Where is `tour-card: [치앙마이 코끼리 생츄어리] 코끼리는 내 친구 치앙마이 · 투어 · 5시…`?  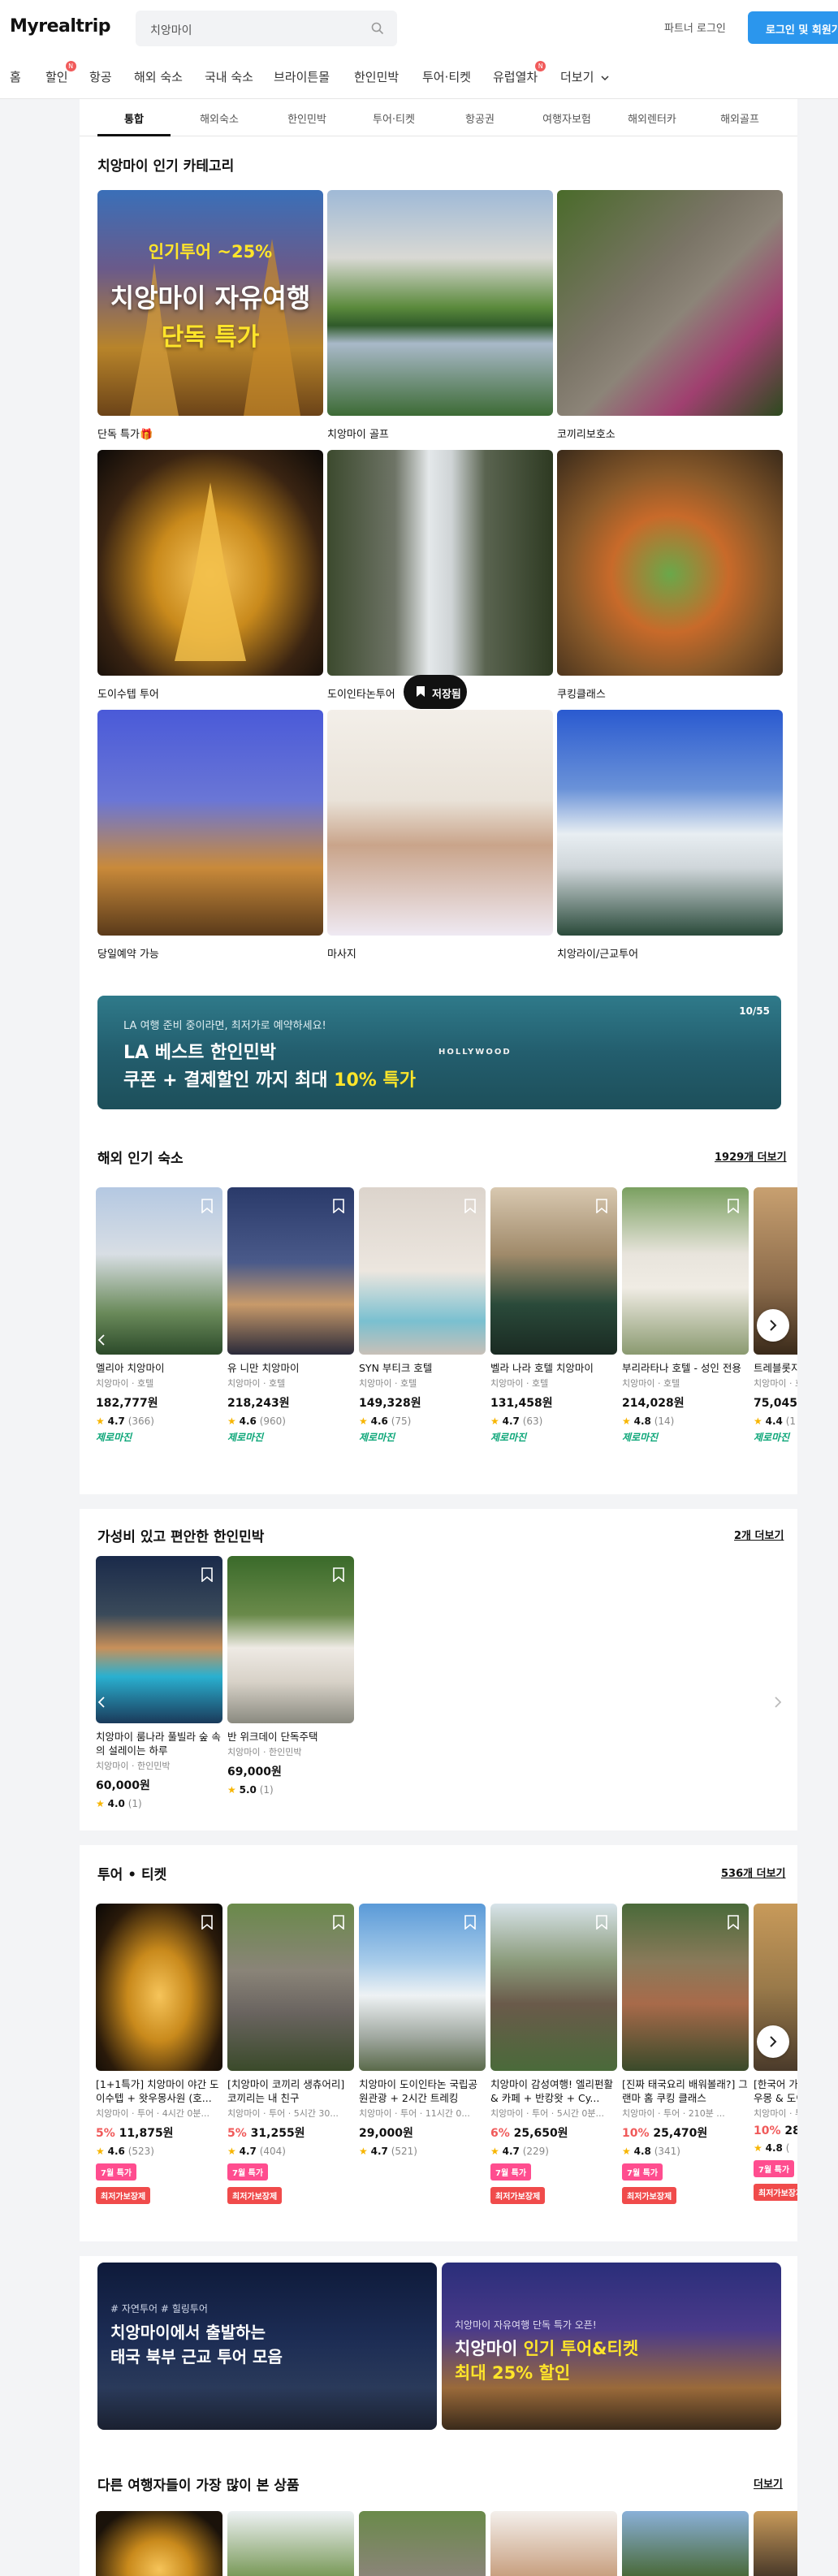
tour-card: [치앙마이 코끼리 생츄어리] 코끼리는 내 친구 치앙마이 · 투어 · 5시… is located at coordinates (290, 2054).